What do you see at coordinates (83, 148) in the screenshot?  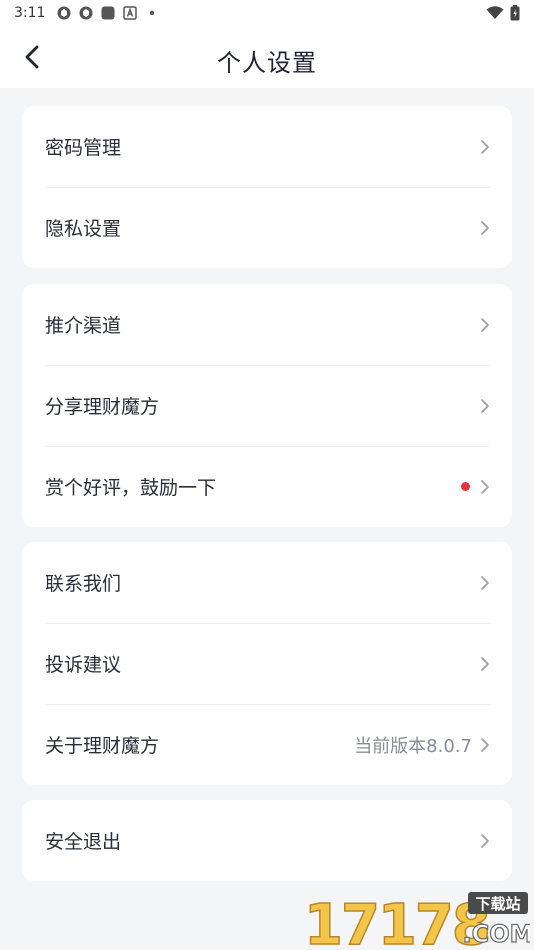 I see `row-label: 密码管理` at bounding box center [83, 148].